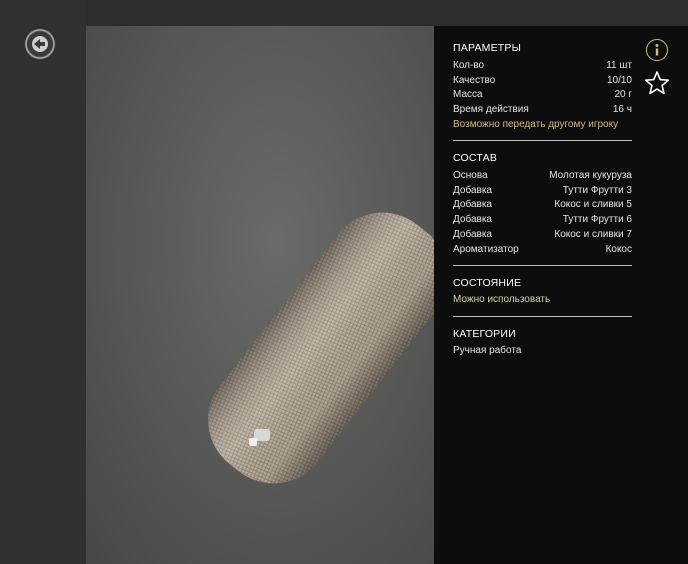  Describe the element at coordinates (593, 205) in the screenshot. I see `composition-value: Кокос и сливки 5` at that location.